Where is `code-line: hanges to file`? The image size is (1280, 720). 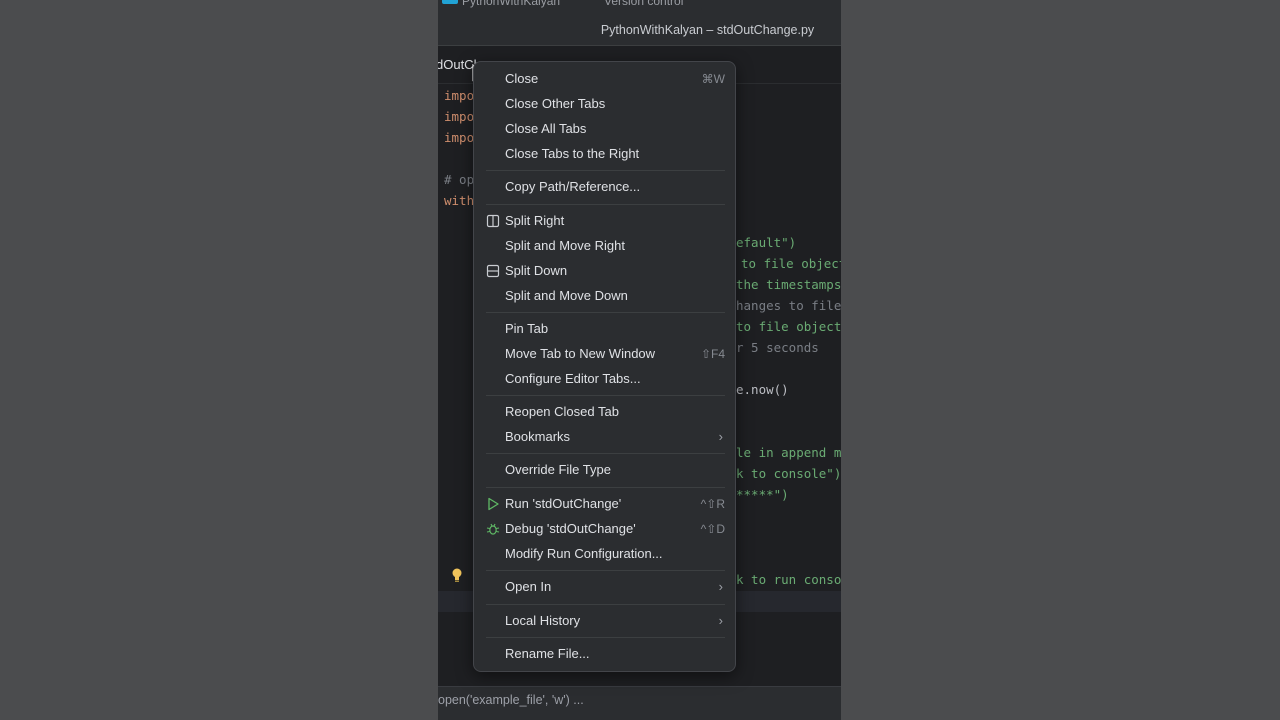 code-line: hanges to file is located at coordinates (788, 305).